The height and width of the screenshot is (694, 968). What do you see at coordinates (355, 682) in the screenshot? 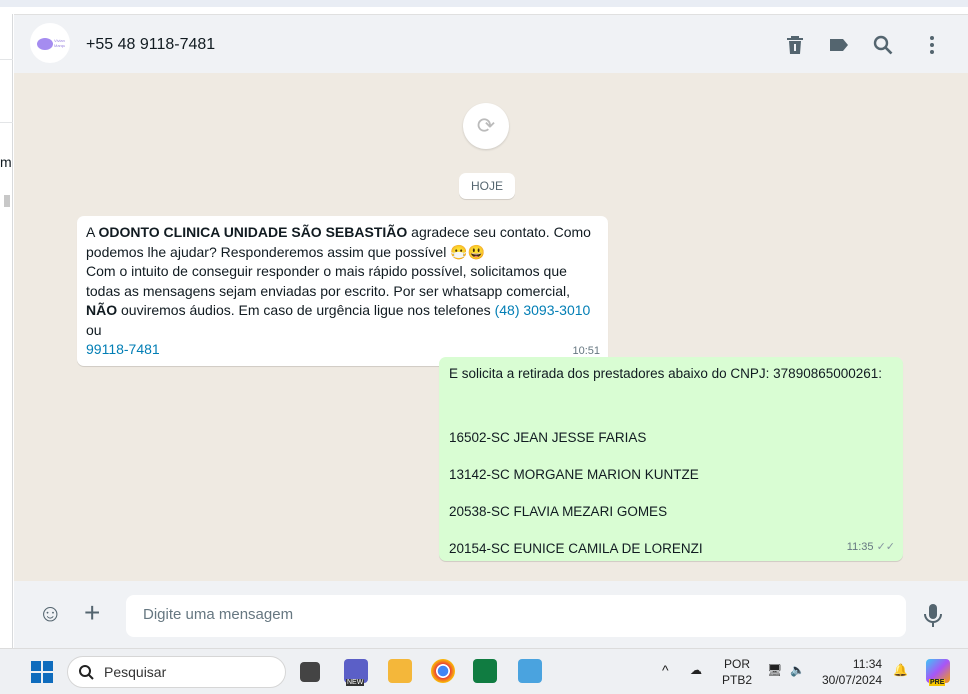
I see `teams-badge: NEW` at bounding box center [355, 682].